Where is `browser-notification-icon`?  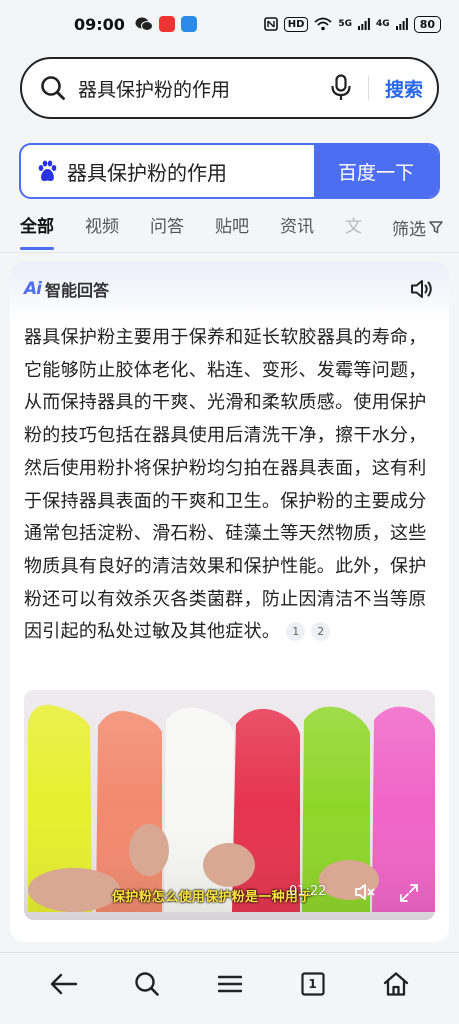
browser-notification-icon is located at coordinates (188, 24).